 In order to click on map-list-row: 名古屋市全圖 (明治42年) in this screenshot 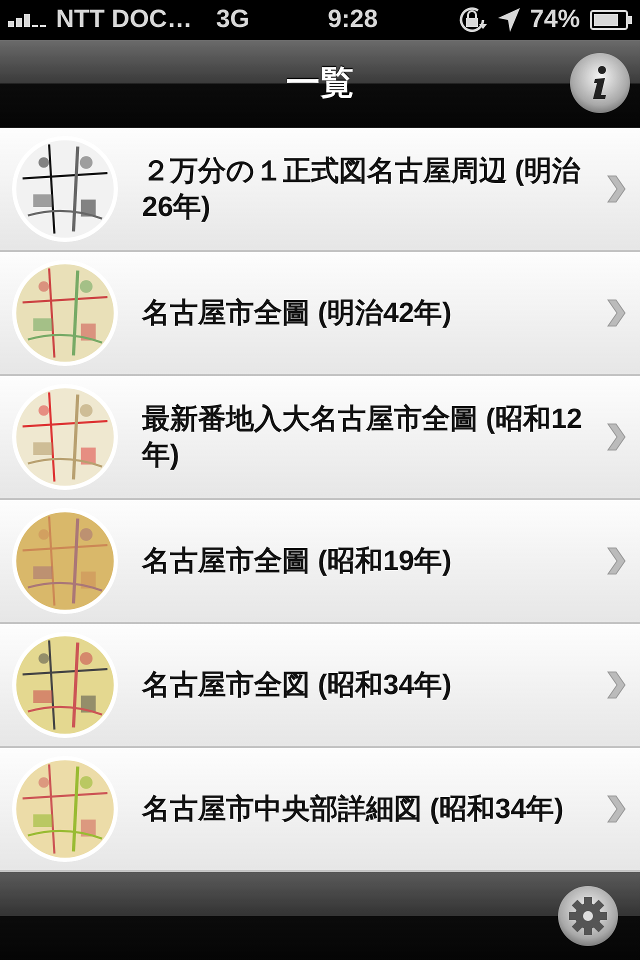, I will do `click(320, 314)`.